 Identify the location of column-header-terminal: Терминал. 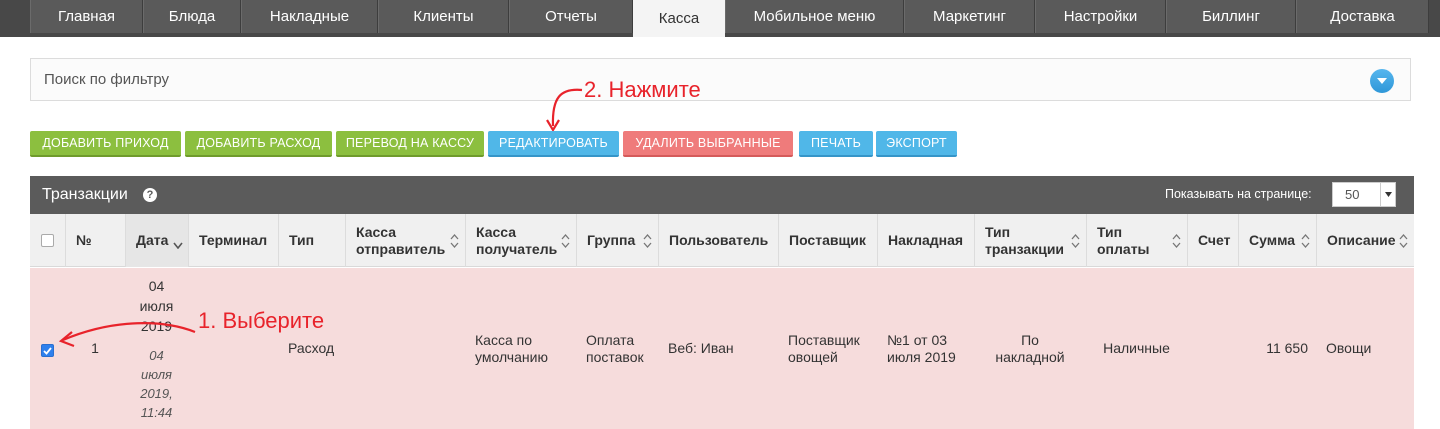
(233, 240).